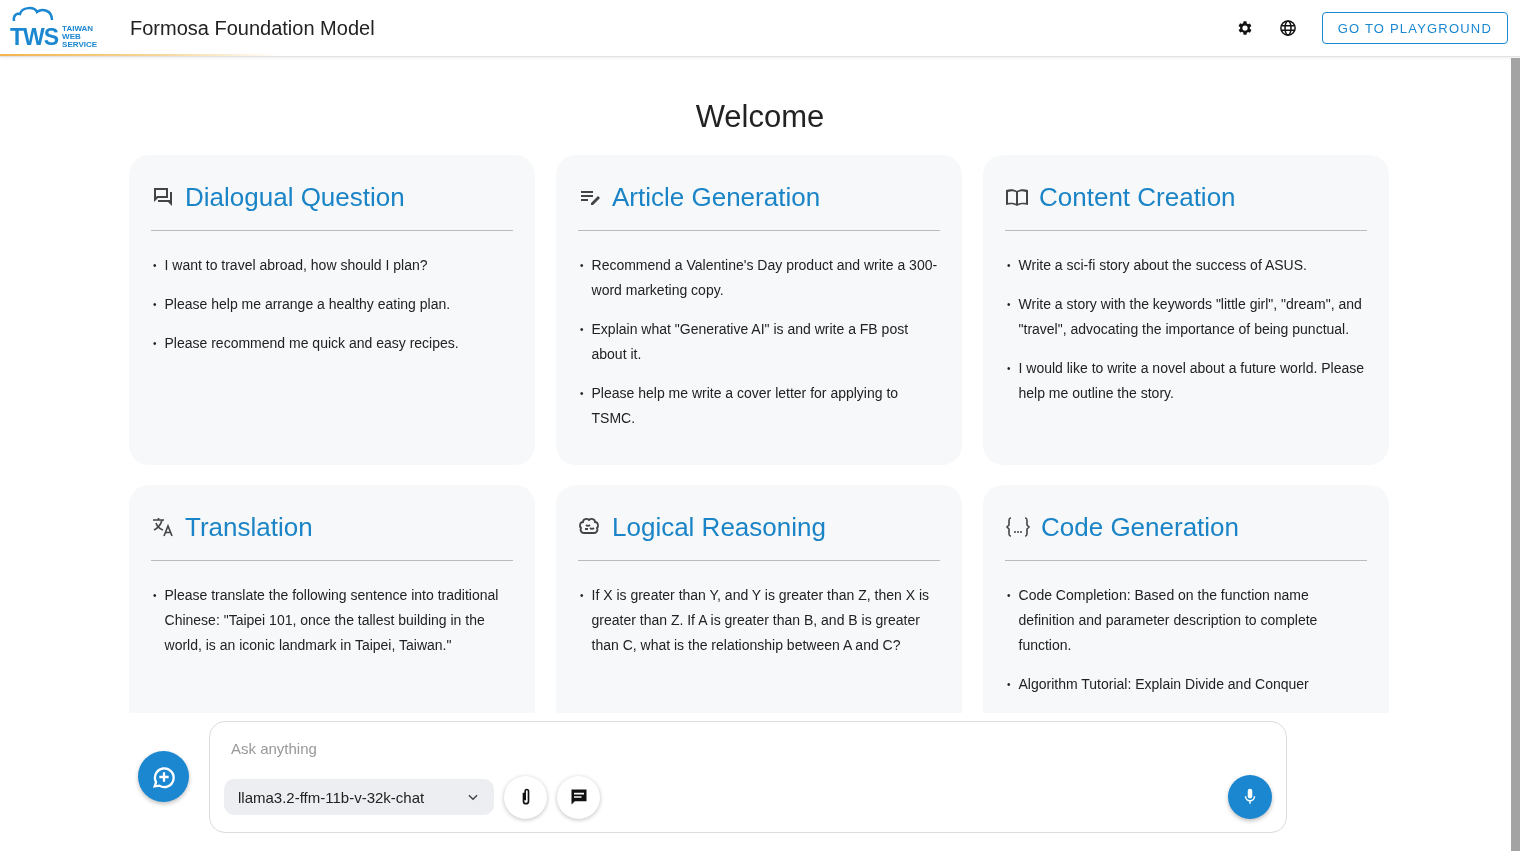 Image resolution: width=1520 pixels, height=851 pixels. Describe the element at coordinates (1414, 28) in the screenshot. I see `go-to-playground-button: GO TO PLAYGROUND` at that location.